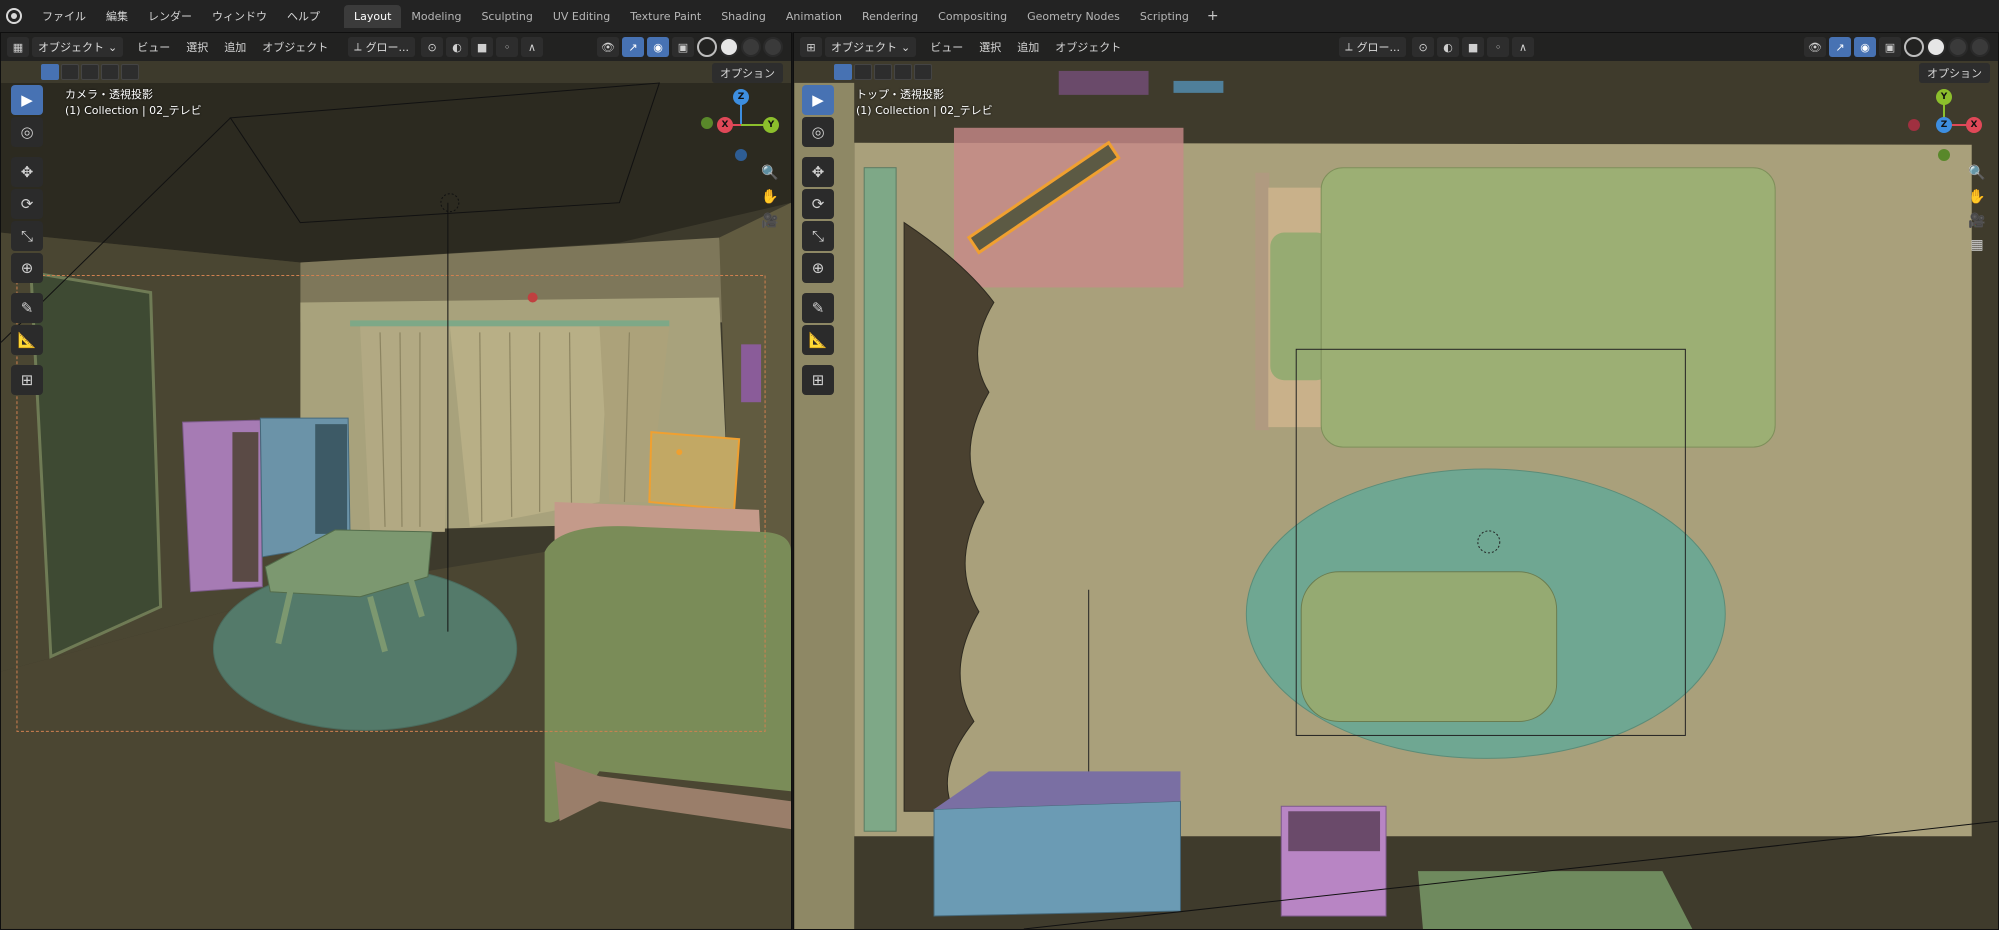  I want to click on navigation-gizmo: Z Y X, so click(741, 130).